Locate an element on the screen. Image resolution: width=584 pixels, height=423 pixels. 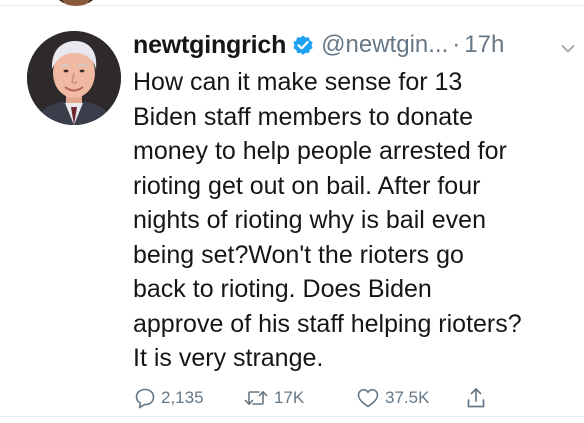
share-button is located at coordinates (478, 398).